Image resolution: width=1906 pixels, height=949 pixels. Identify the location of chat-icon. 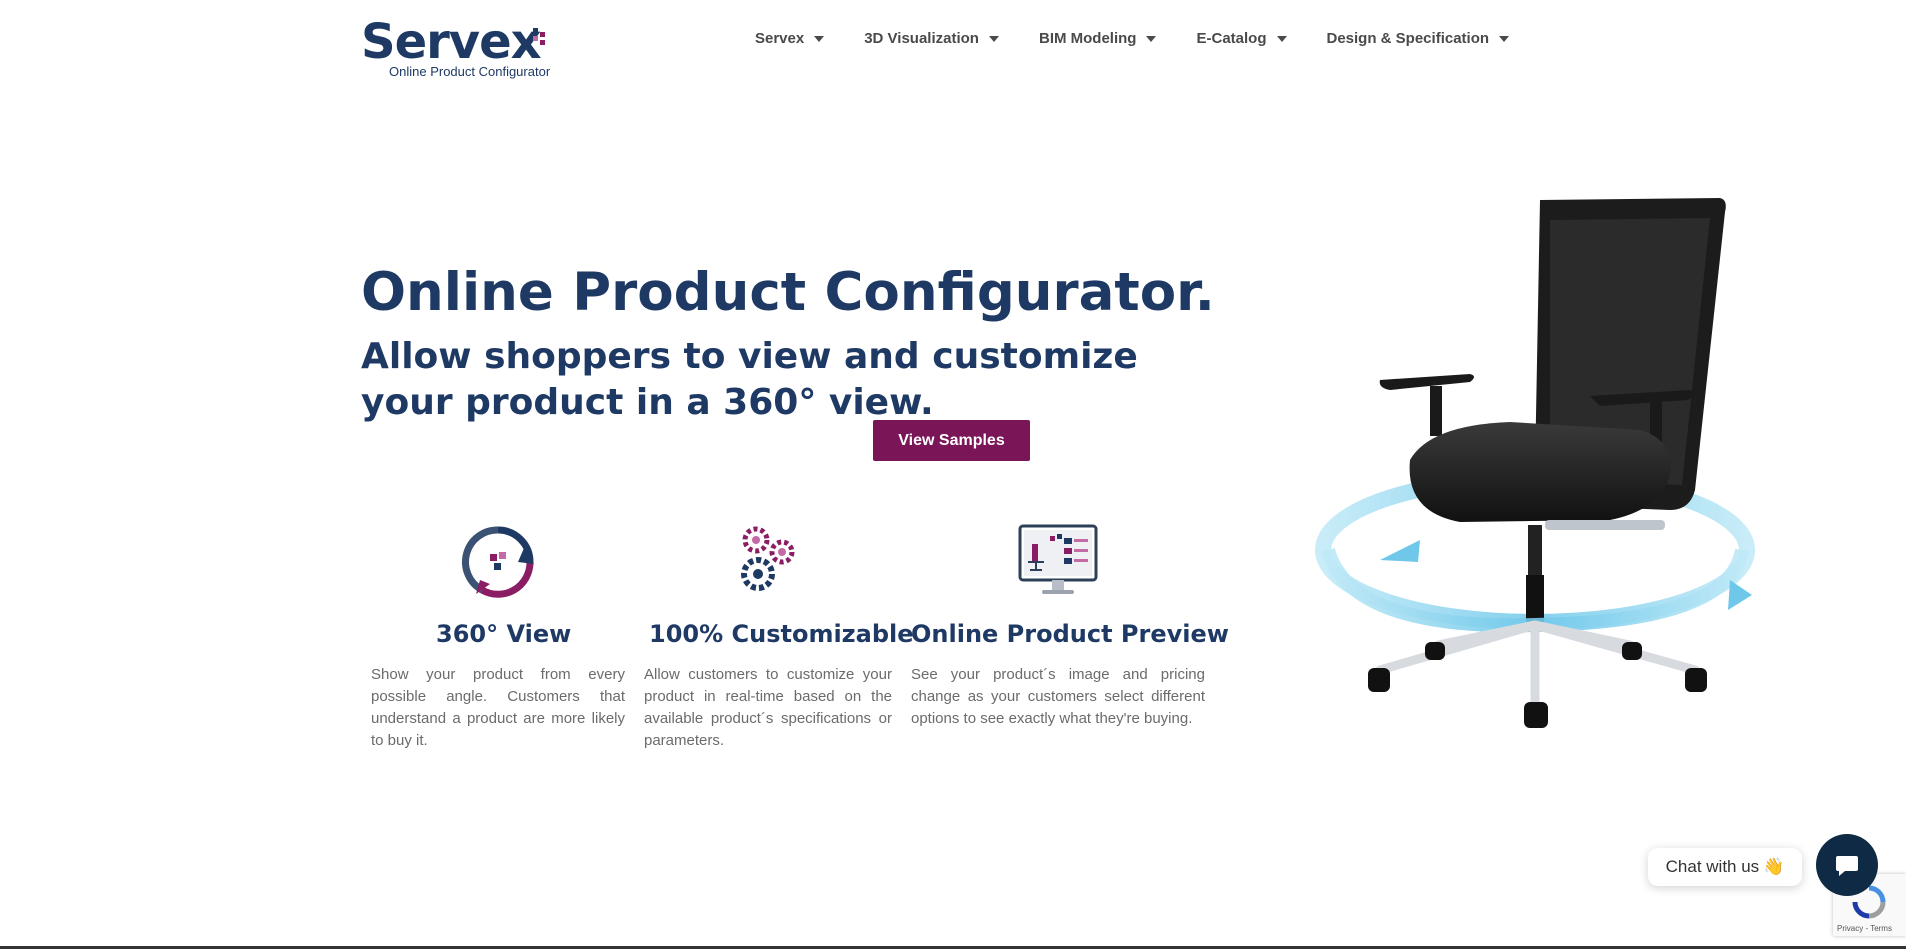
(1847, 866).